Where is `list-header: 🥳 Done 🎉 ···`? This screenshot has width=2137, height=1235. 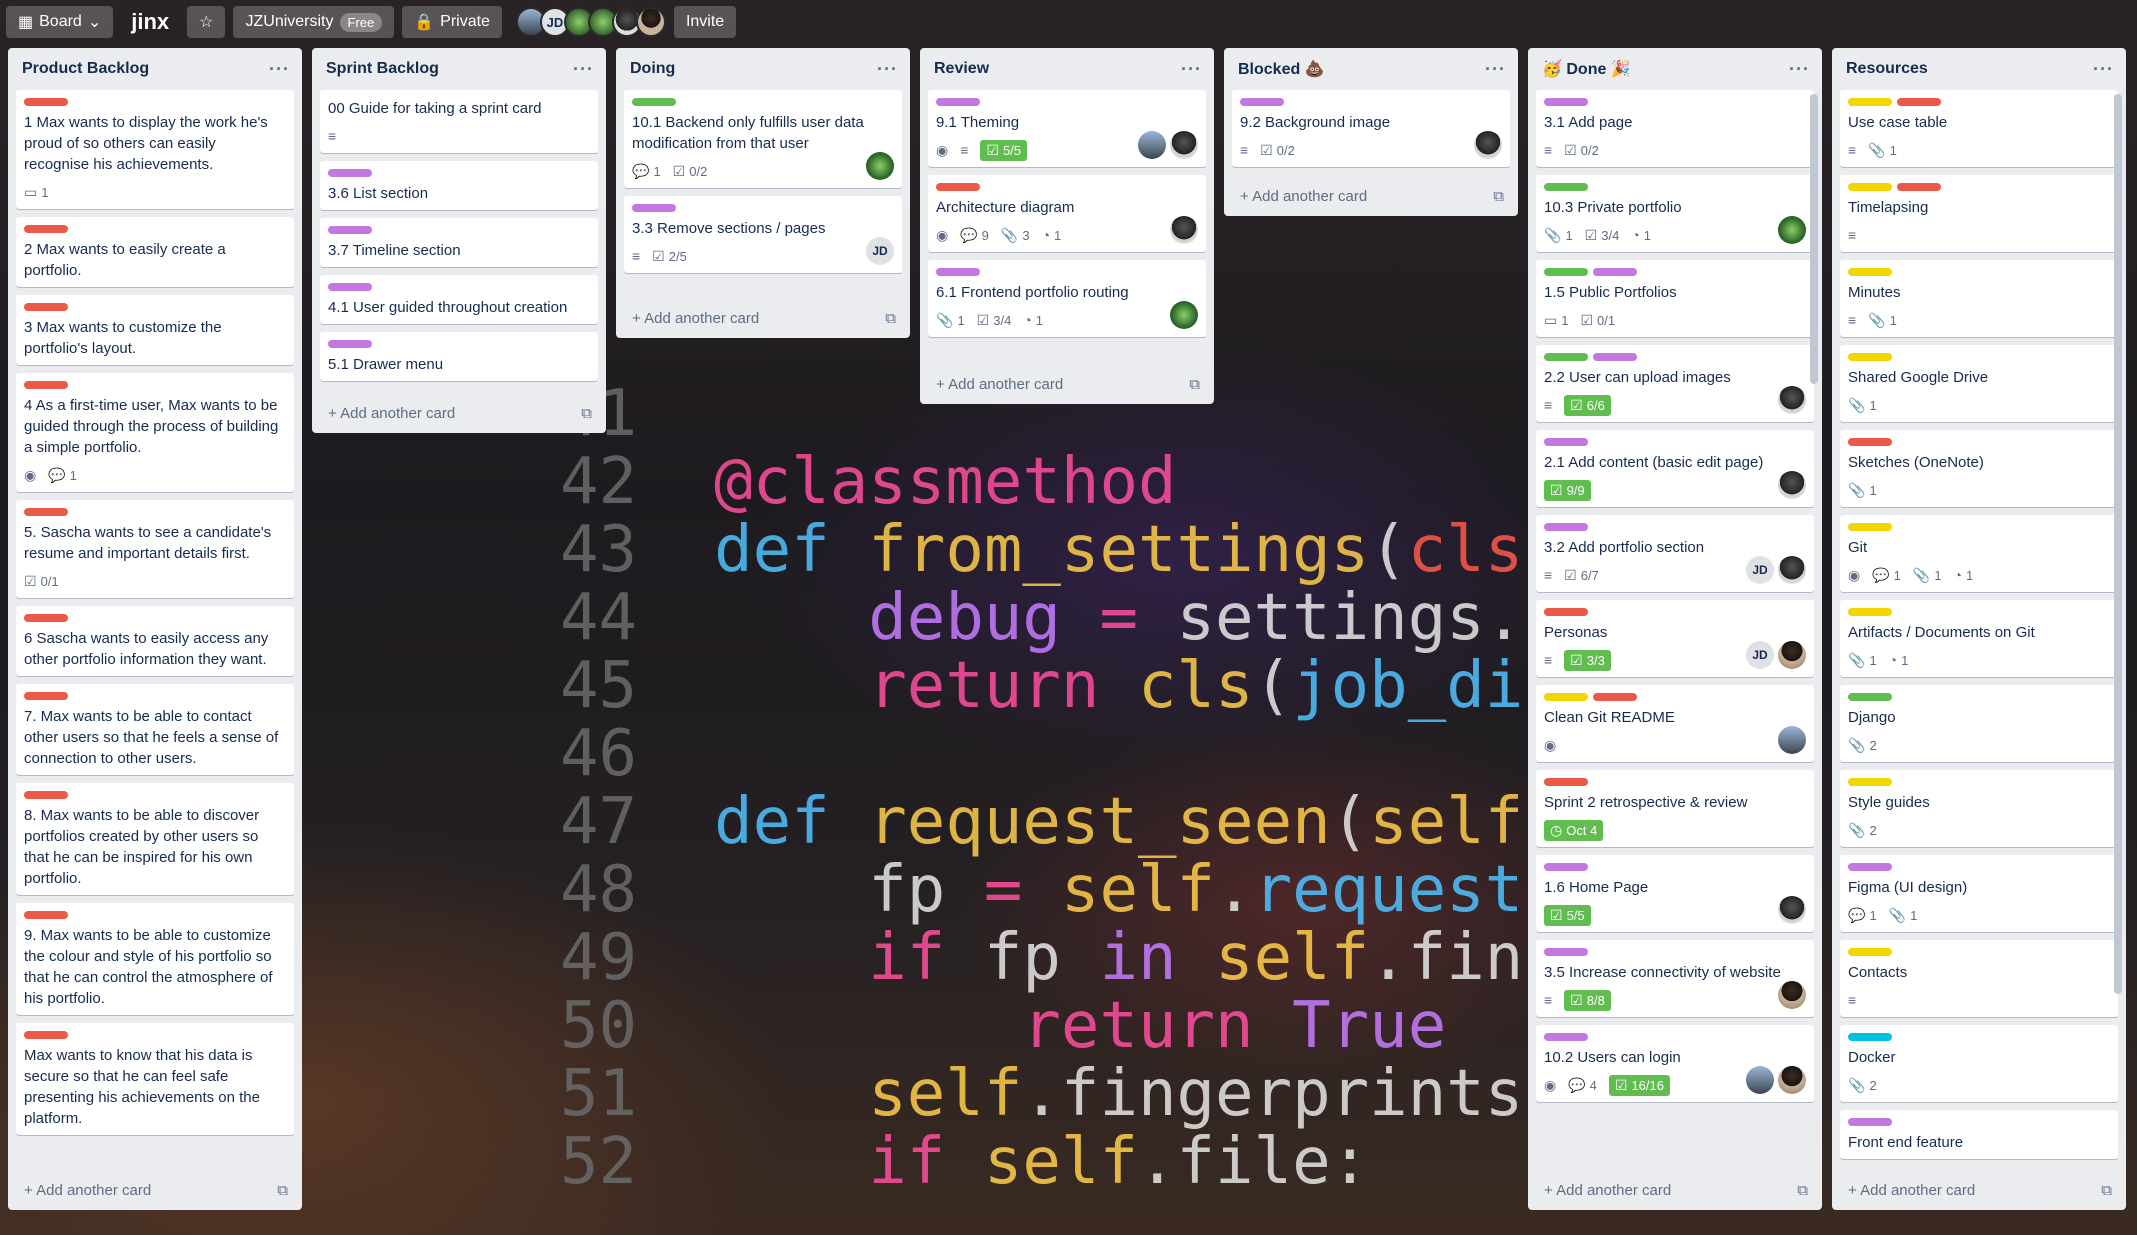
list-header: 🥳 Done 🎉 ··· is located at coordinates (1675, 69).